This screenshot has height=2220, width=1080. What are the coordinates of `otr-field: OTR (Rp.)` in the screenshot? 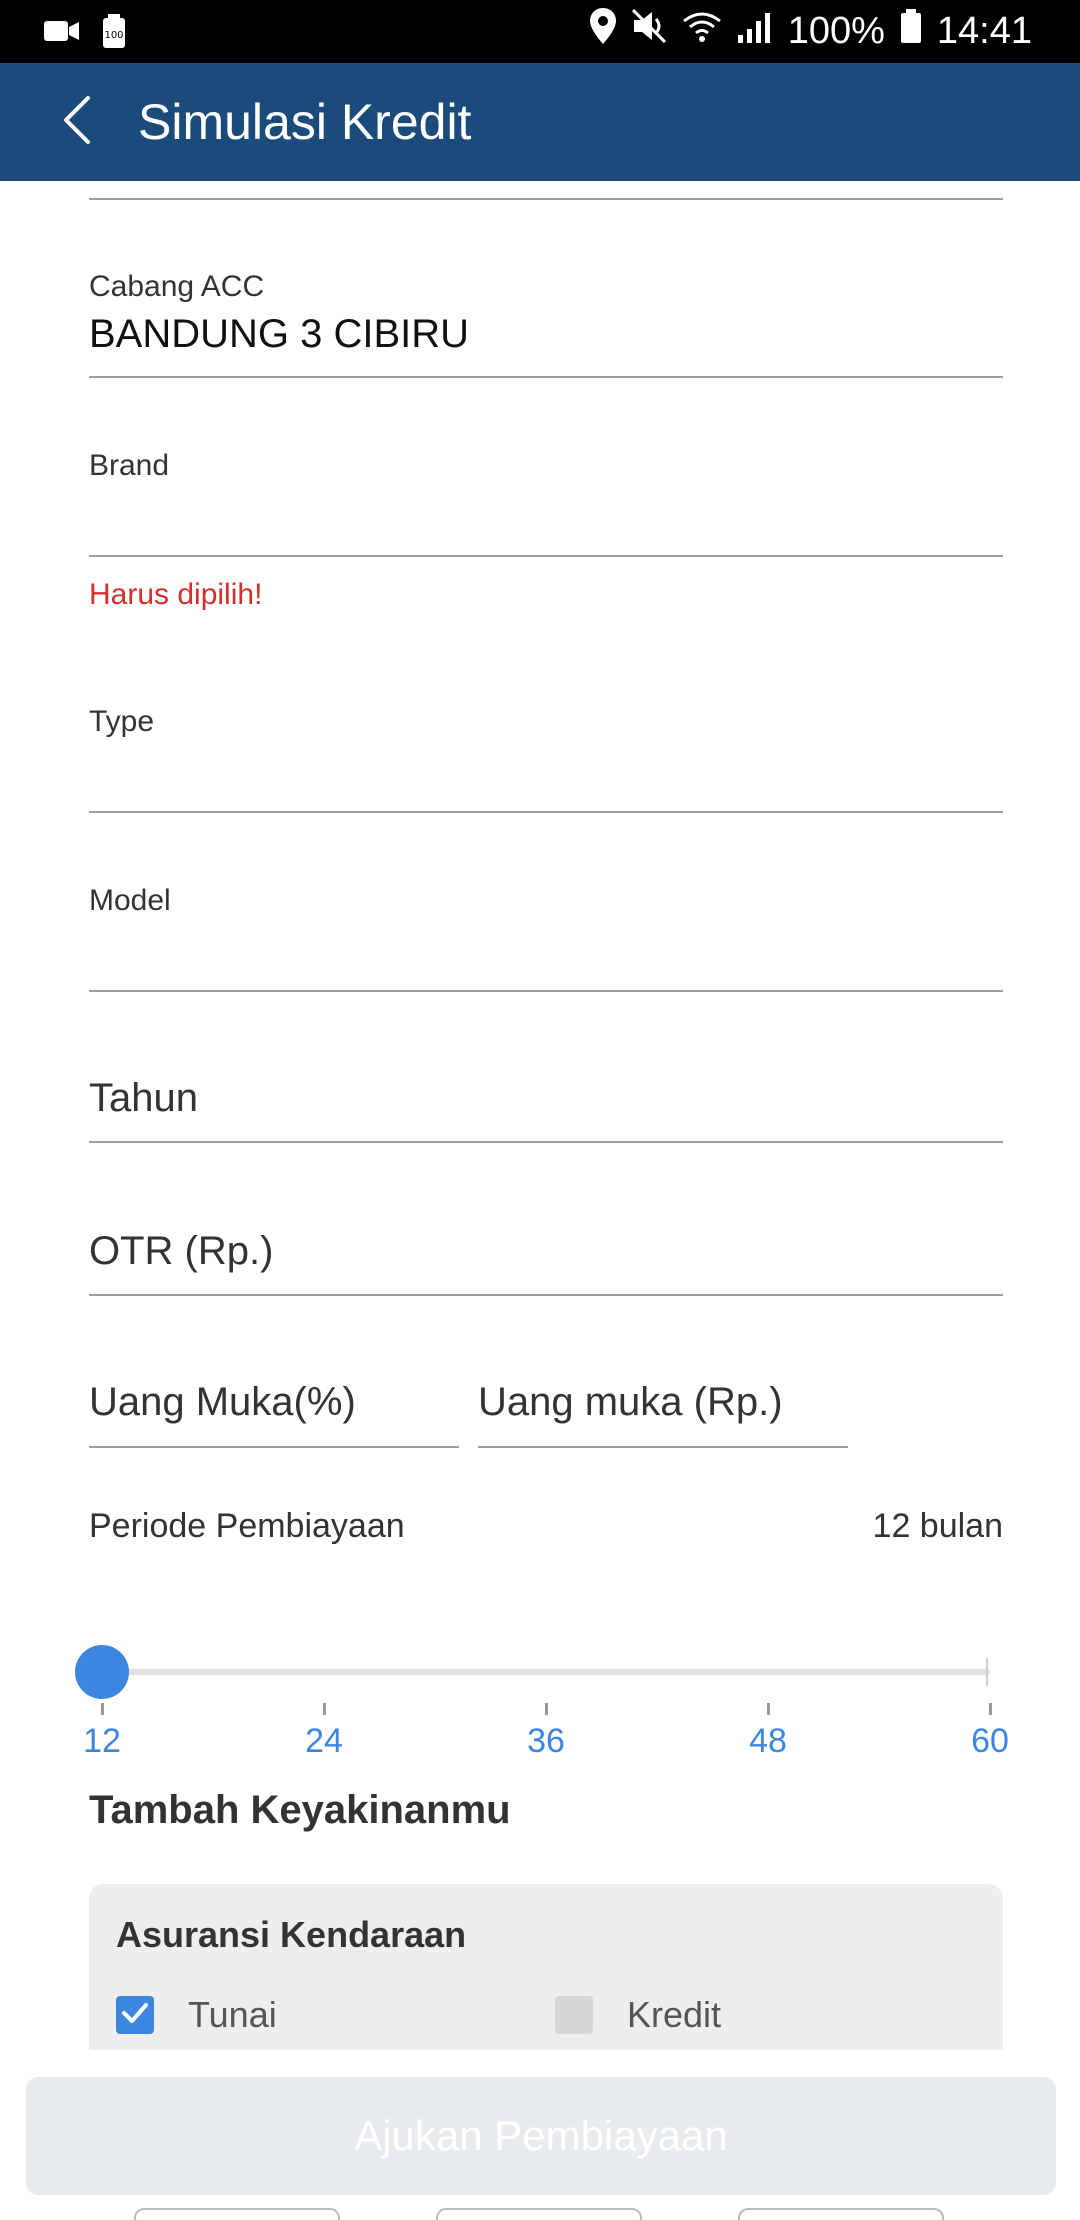 It's located at (546, 1263).